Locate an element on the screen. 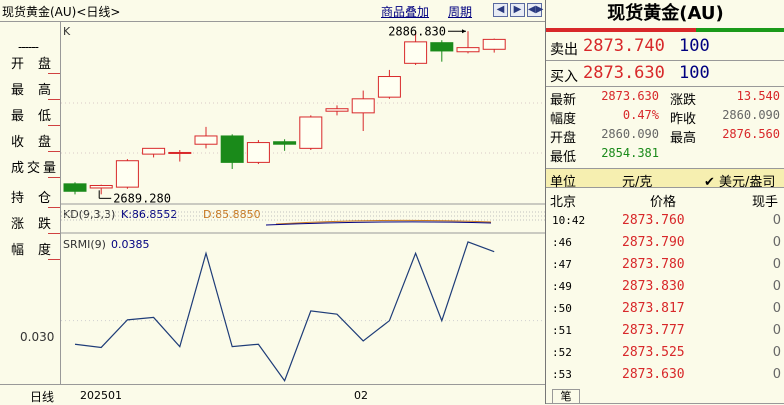  sell-price: 2873.740 is located at coordinates (624, 46).